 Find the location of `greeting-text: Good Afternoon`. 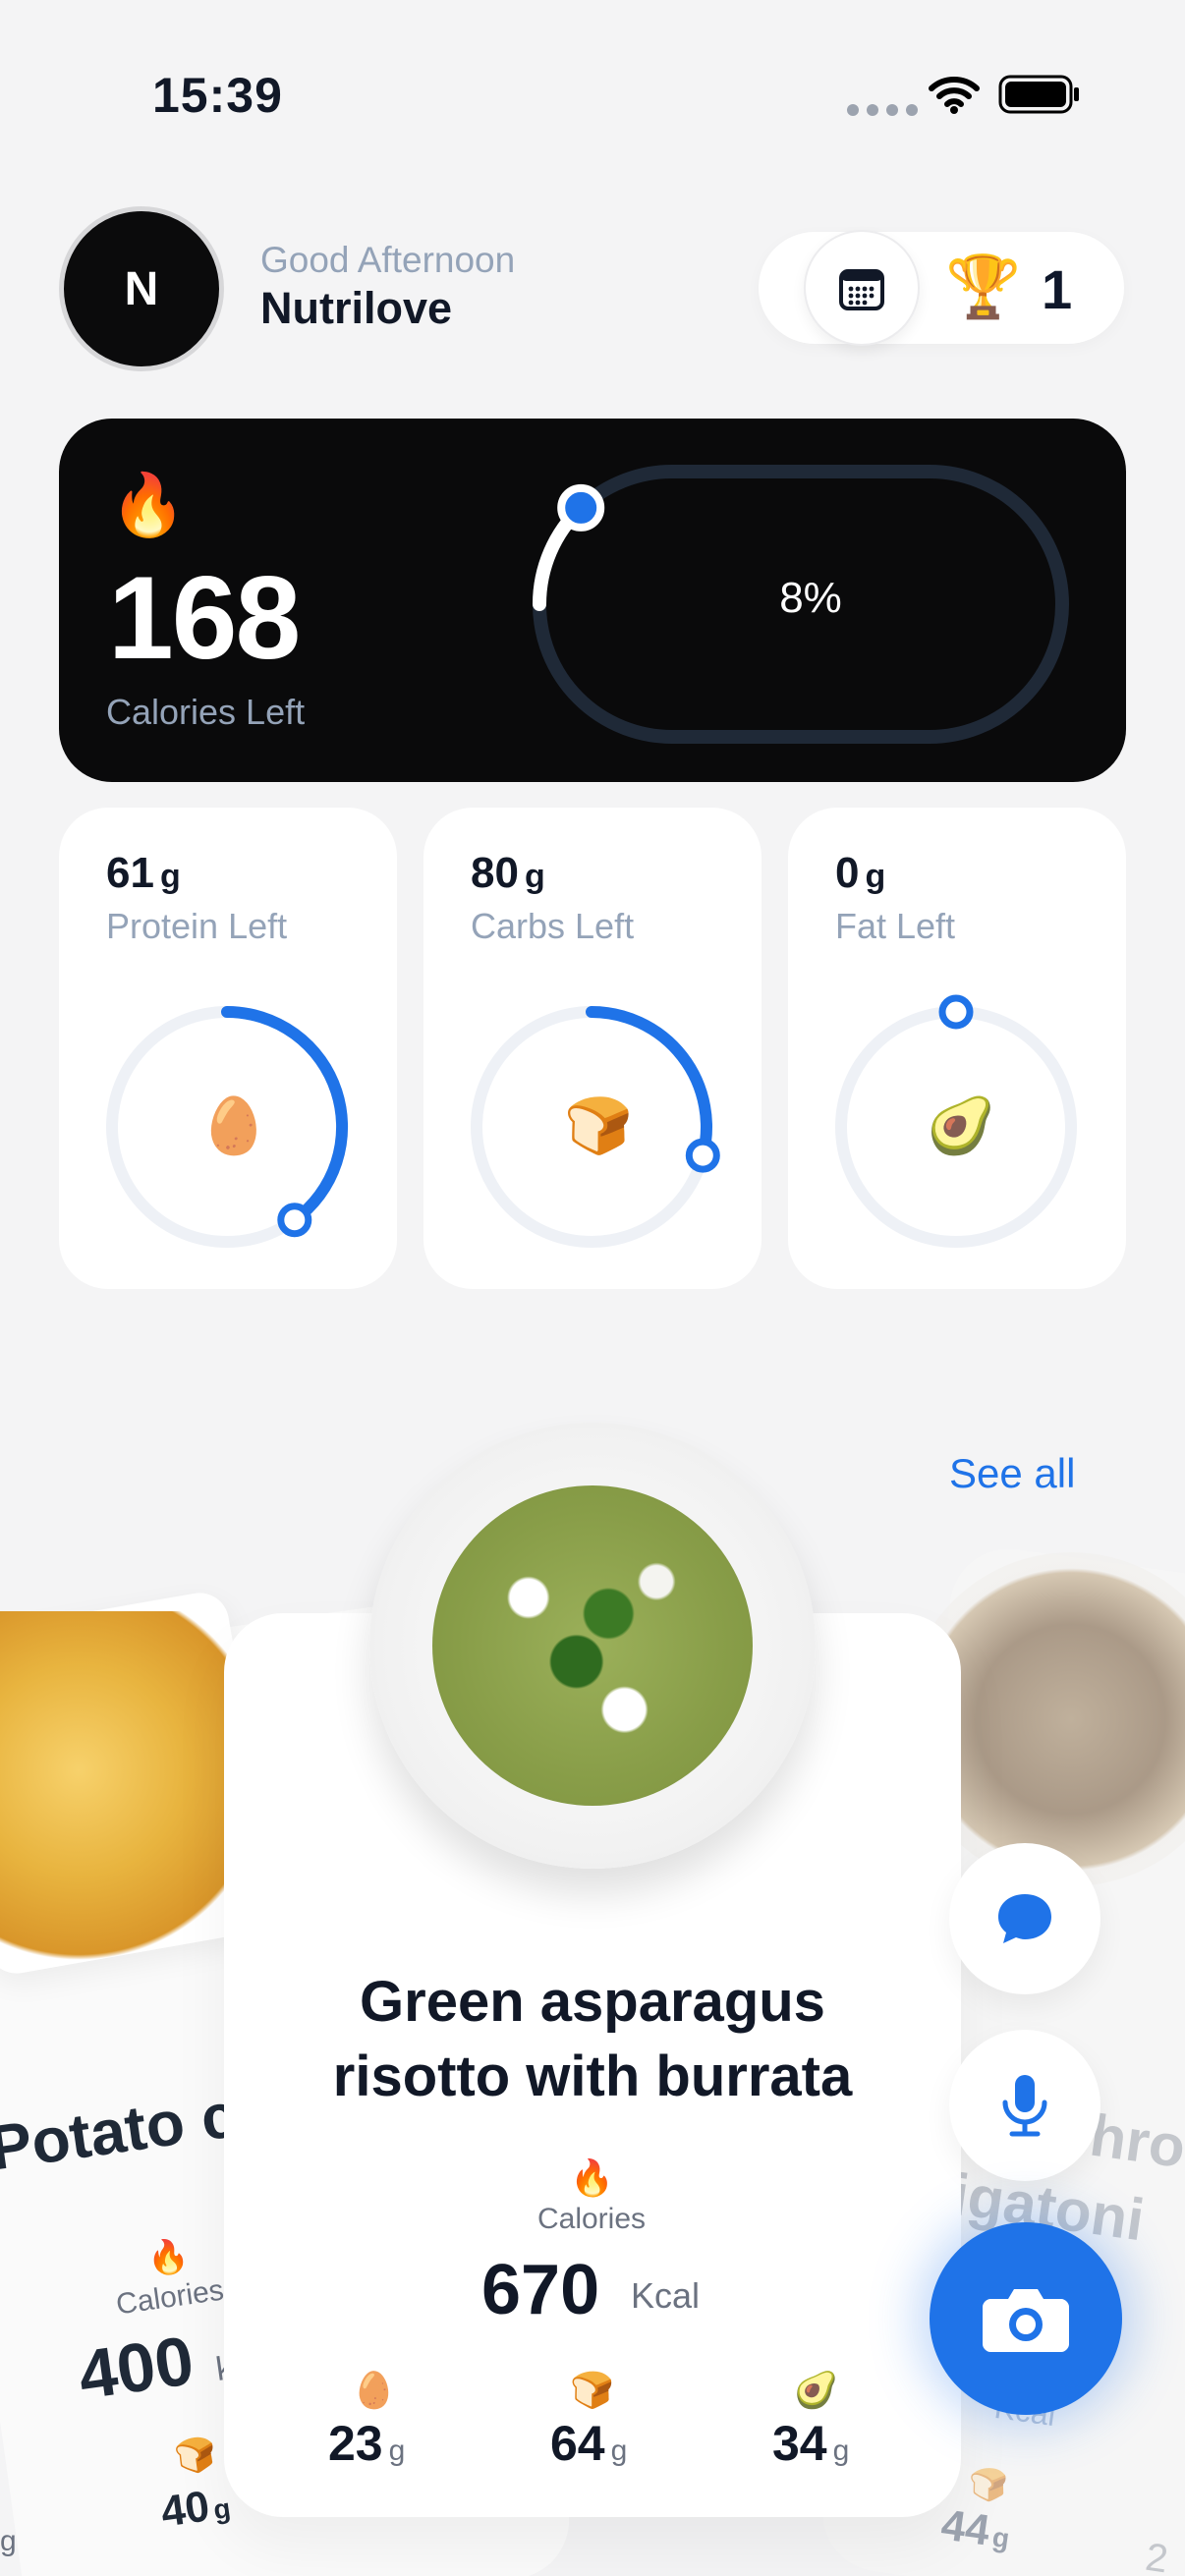

greeting-text: Good Afternoon is located at coordinates (388, 260).